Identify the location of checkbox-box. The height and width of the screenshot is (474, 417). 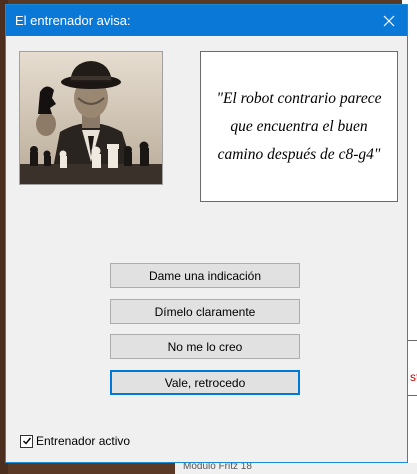
(26, 441).